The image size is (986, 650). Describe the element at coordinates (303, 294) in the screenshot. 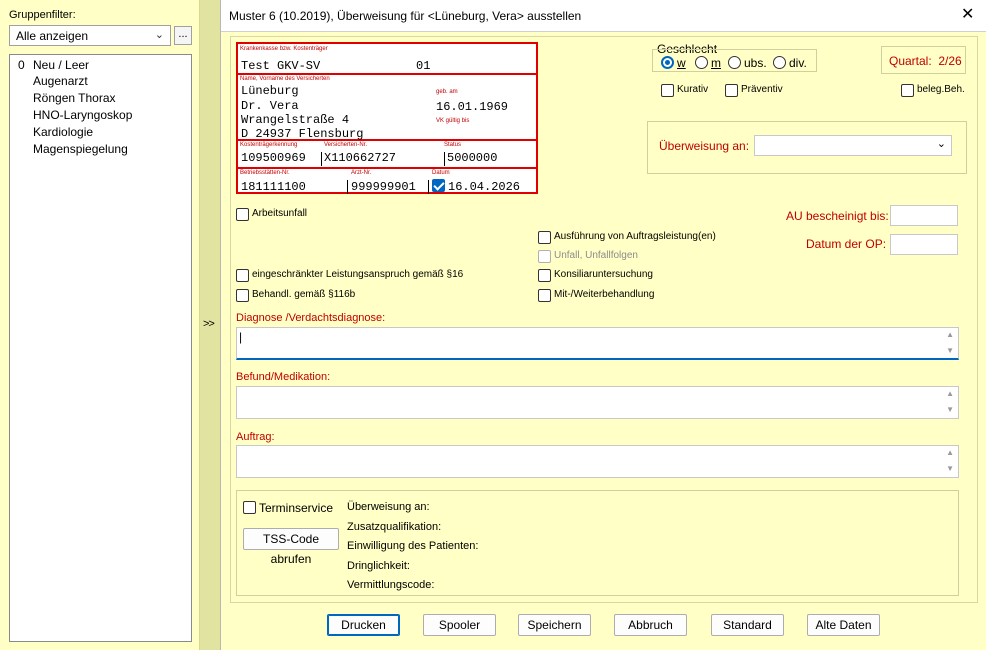

I see `treatment-116b-label: Behandl. gemäß §116b` at that location.